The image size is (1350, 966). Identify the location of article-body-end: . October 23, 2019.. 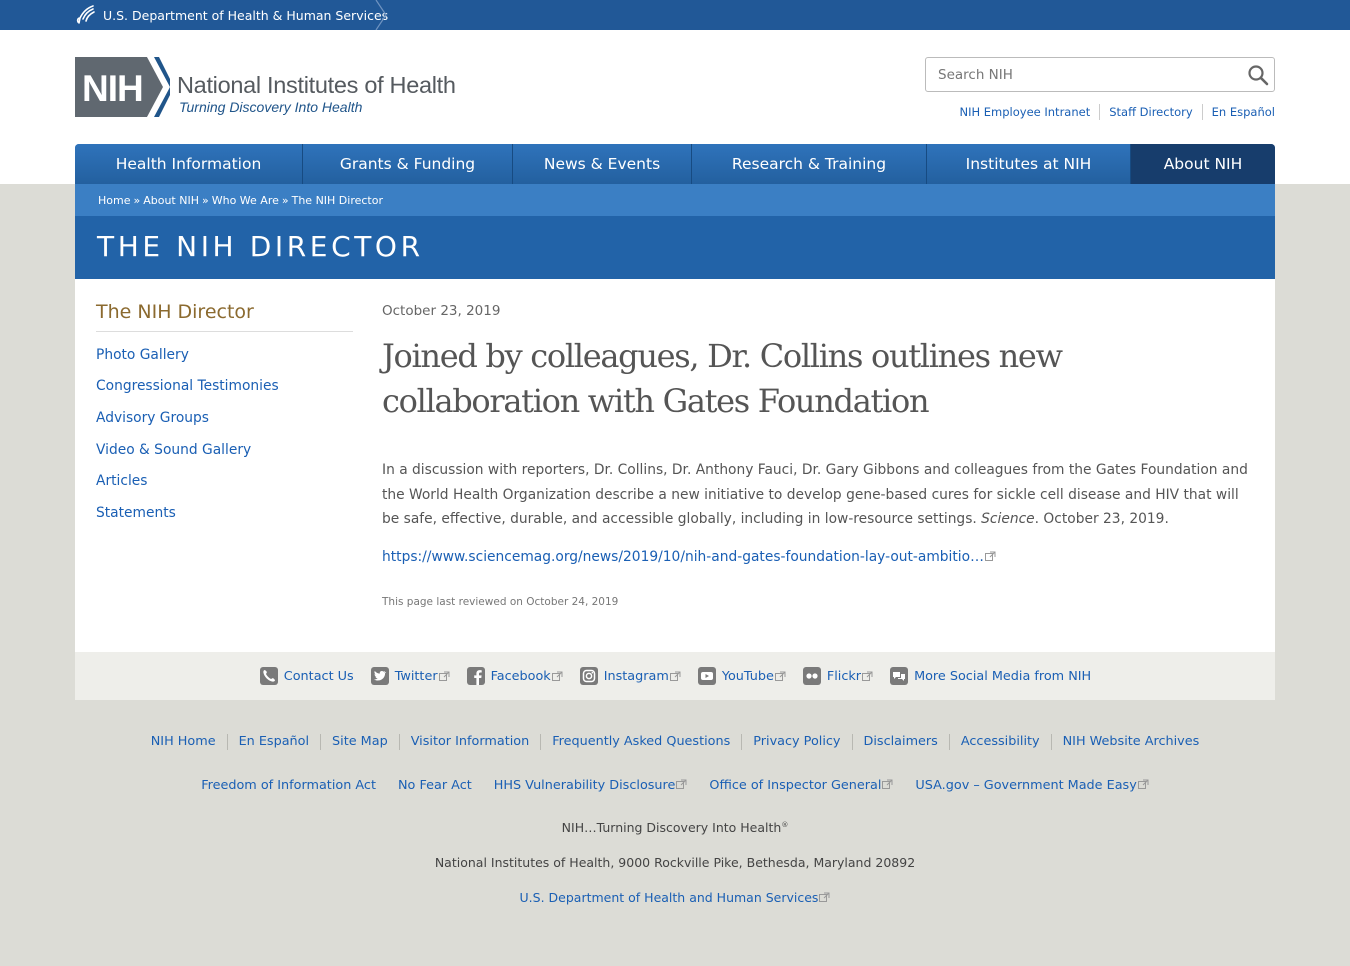
(1101, 519).